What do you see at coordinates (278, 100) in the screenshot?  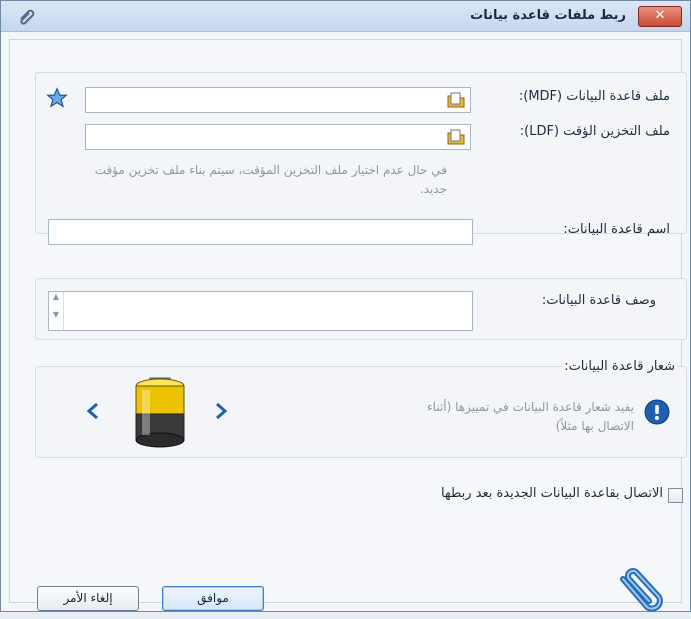 I see `mdf-input` at bounding box center [278, 100].